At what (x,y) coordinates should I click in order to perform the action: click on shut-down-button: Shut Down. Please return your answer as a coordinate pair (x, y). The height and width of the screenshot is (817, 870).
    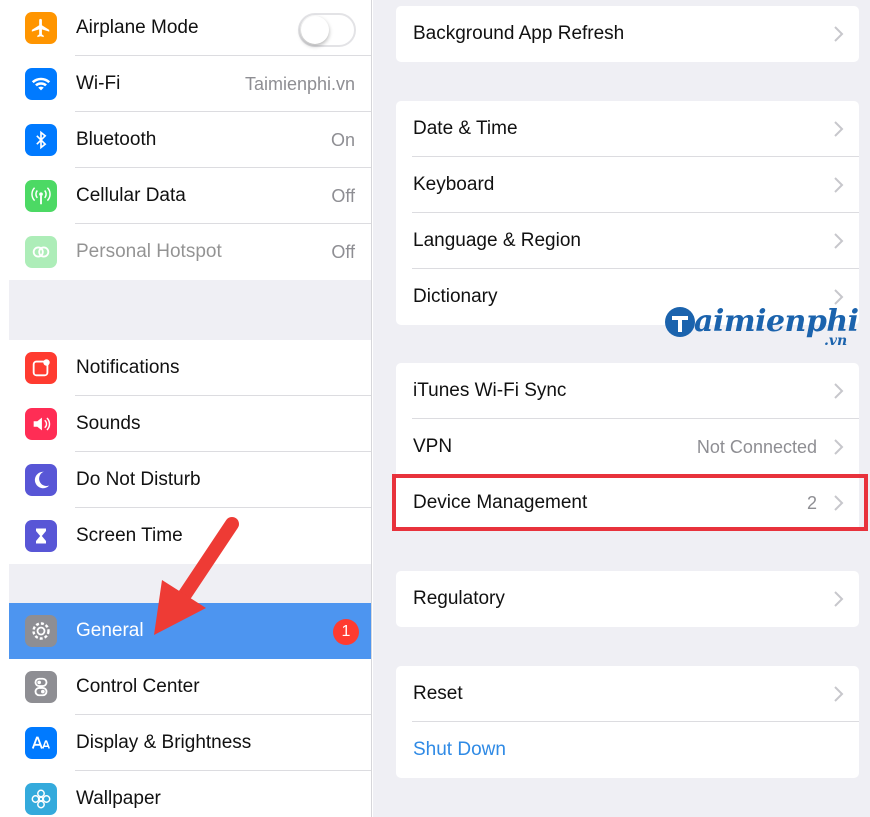
    Looking at the image, I should click on (627, 750).